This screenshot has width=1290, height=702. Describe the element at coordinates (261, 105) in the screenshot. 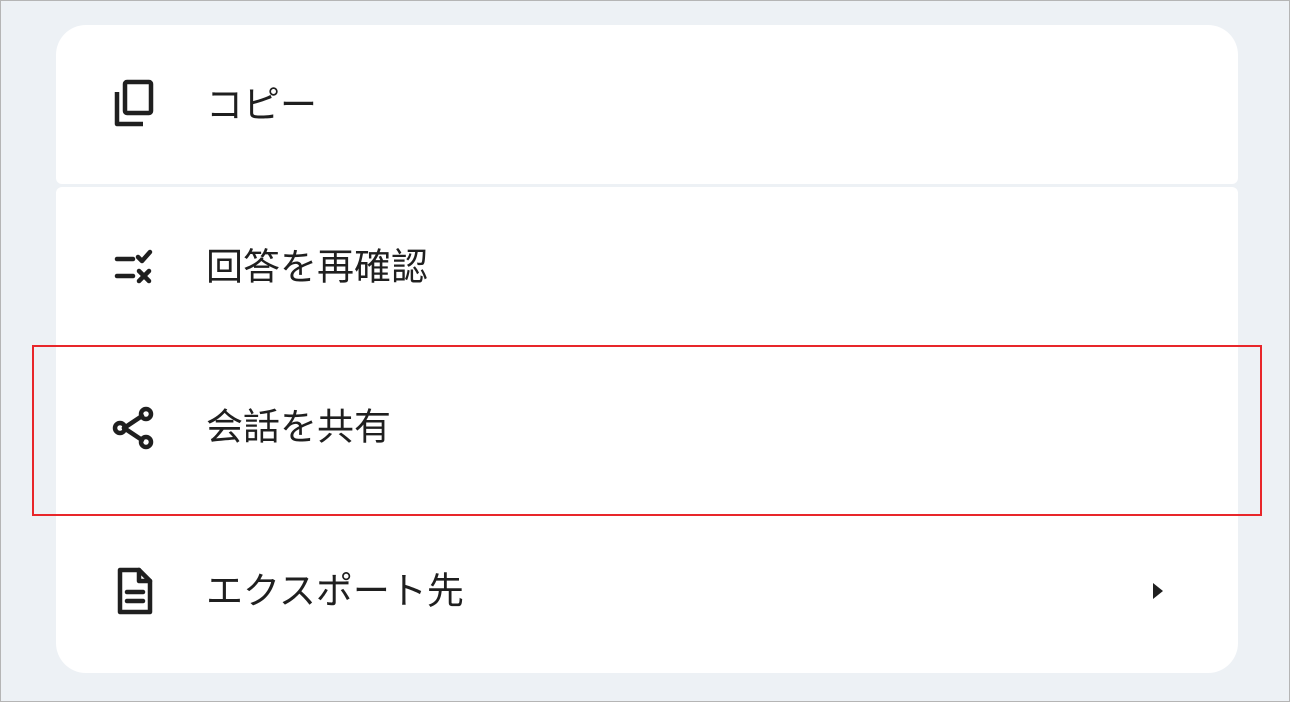

I see `menu-item-label: コピー` at that location.